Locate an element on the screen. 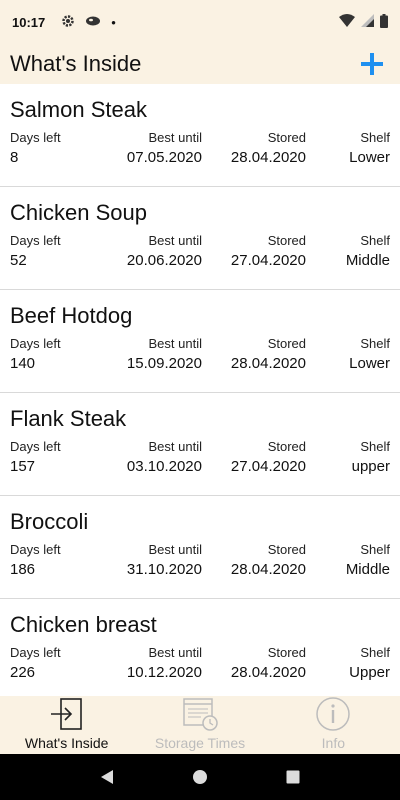  page-title: What's Inside is located at coordinates (76, 63).